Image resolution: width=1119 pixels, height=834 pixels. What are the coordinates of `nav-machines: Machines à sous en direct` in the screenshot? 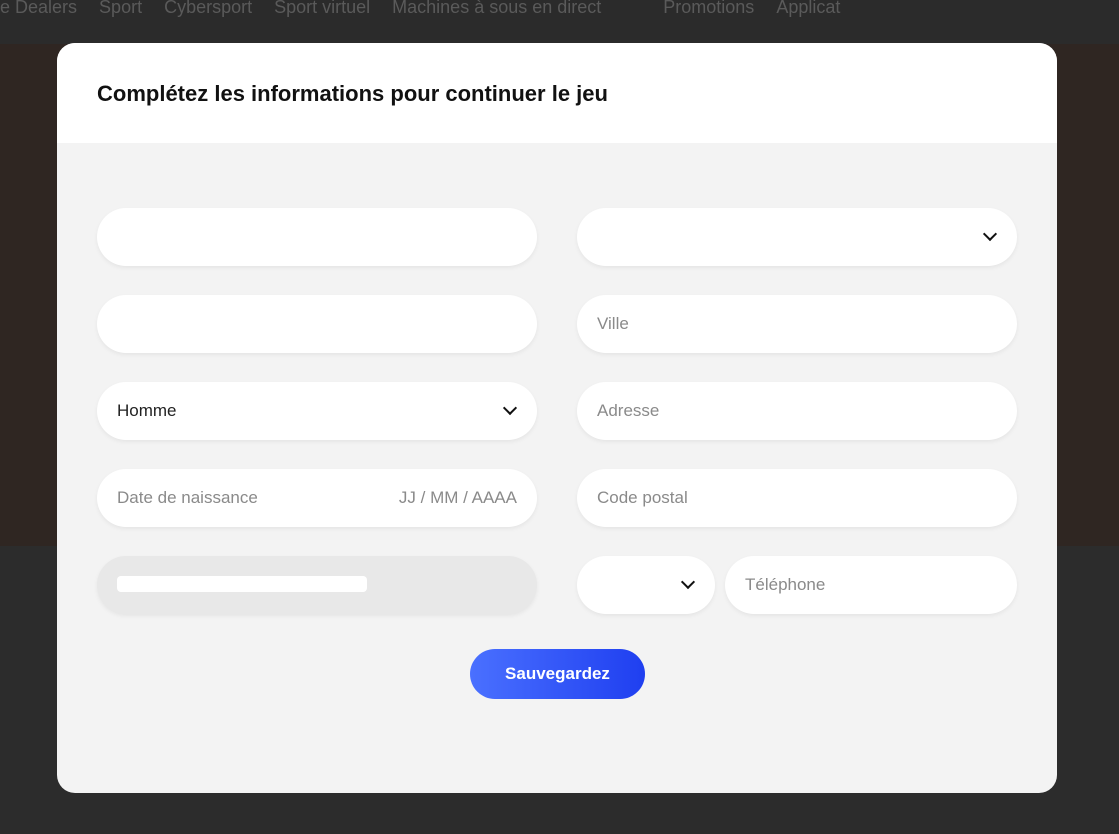 It's located at (496, 22).